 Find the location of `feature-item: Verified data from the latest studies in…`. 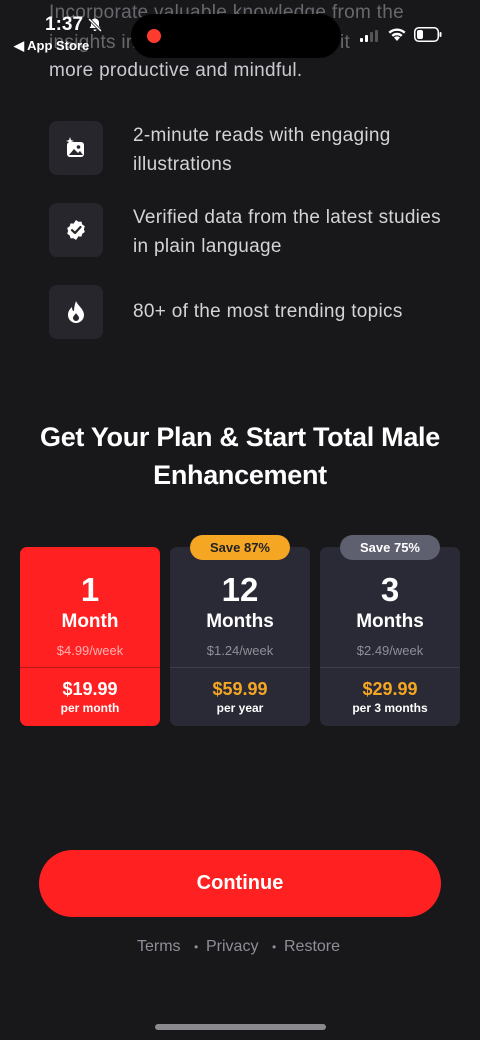

feature-item: Verified data from the latest studies in… is located at coordinates (249, 230).